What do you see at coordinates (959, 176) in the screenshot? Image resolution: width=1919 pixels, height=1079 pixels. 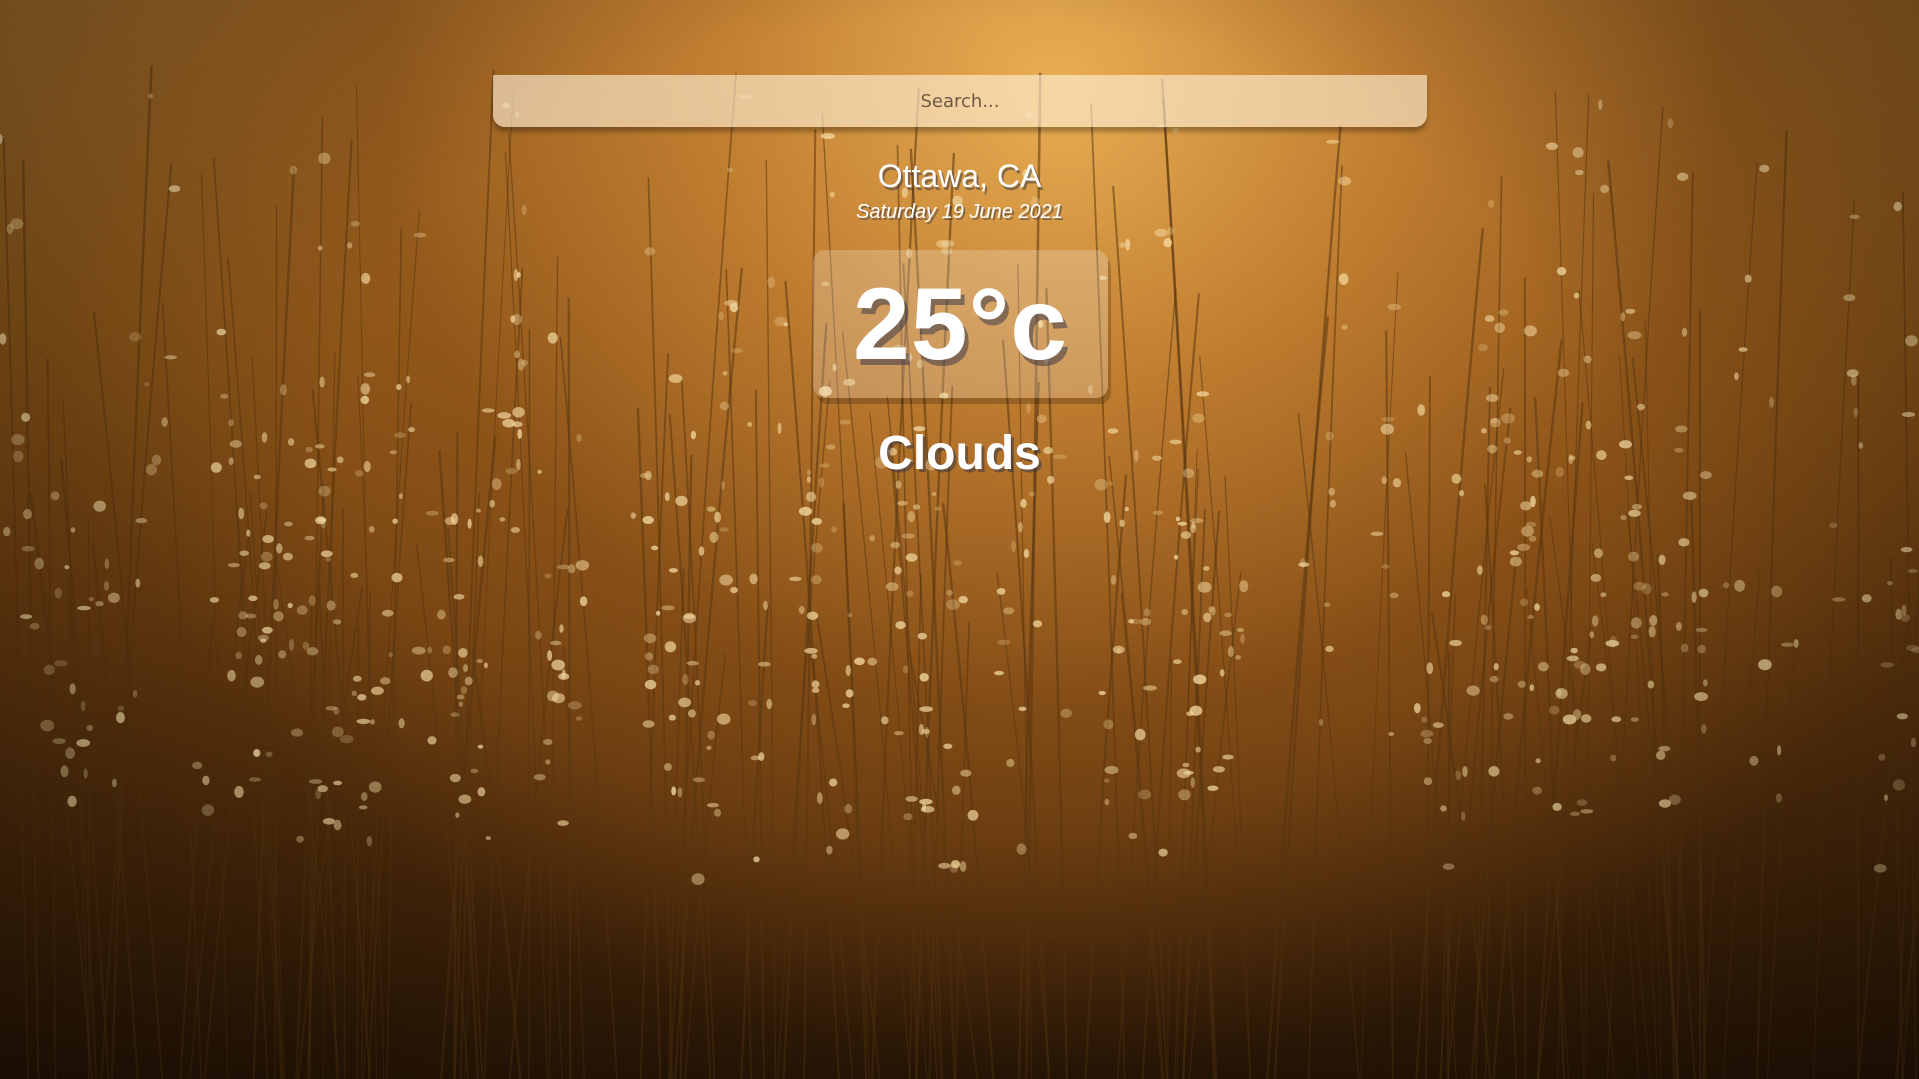 I see `location-name: Ottawa, CA` at bounding box center [959, 176].